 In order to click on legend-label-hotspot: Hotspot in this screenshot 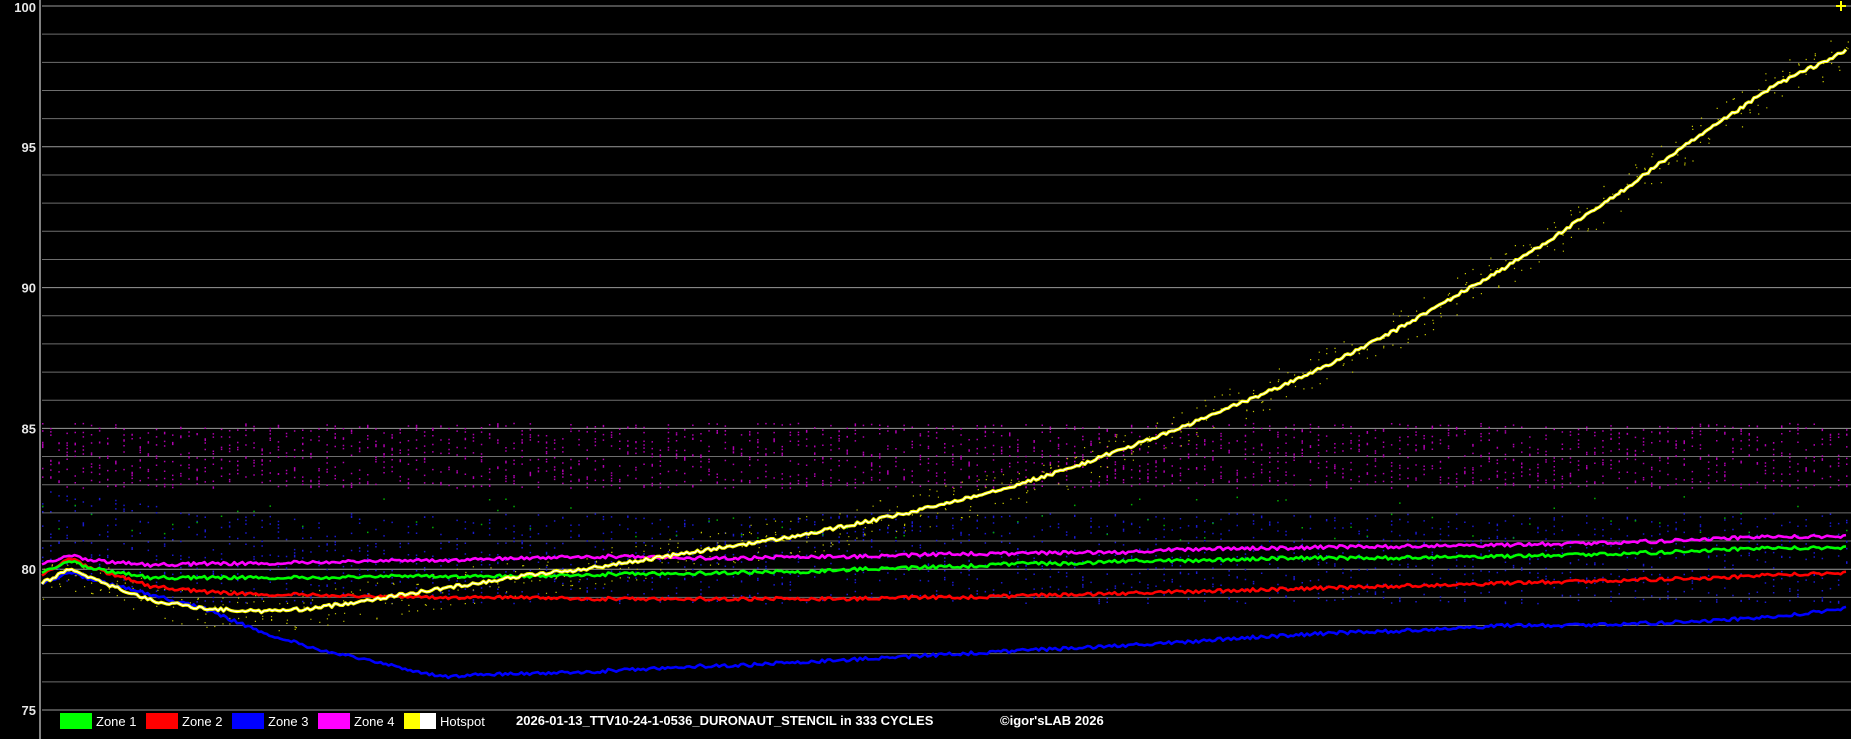, I will do `click(462, 721)`.